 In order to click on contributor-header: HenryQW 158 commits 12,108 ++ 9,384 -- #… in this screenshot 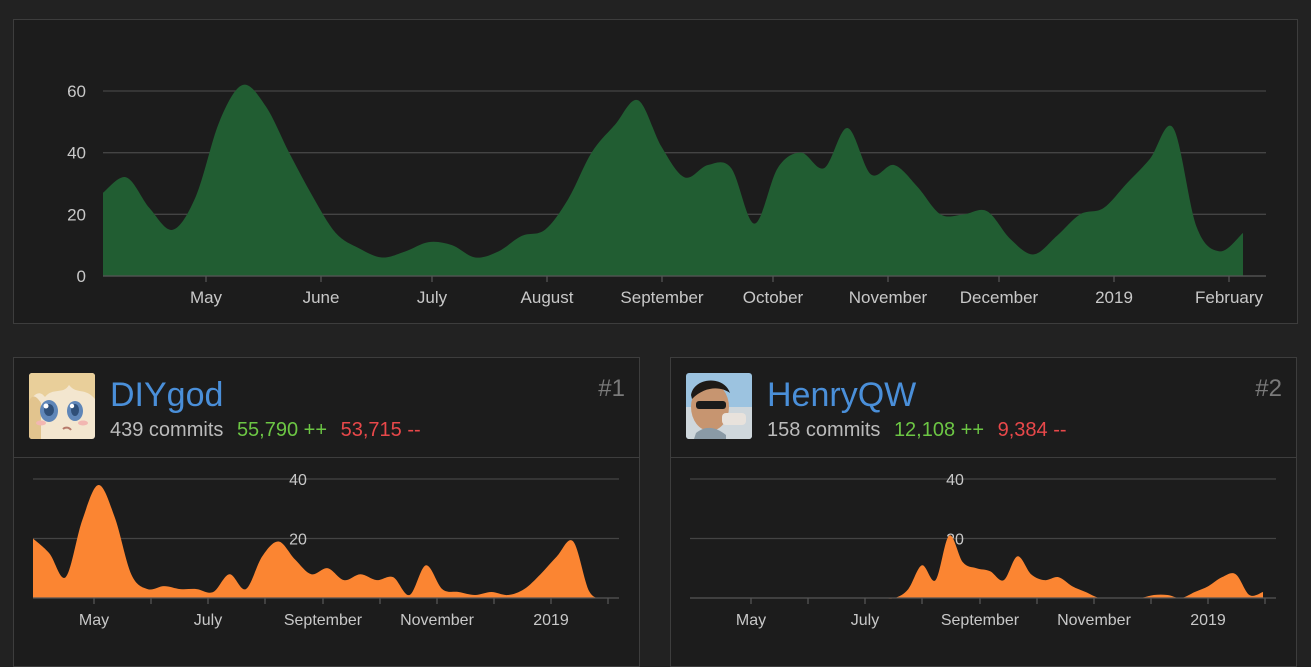, I will do `click(983, 408)`.